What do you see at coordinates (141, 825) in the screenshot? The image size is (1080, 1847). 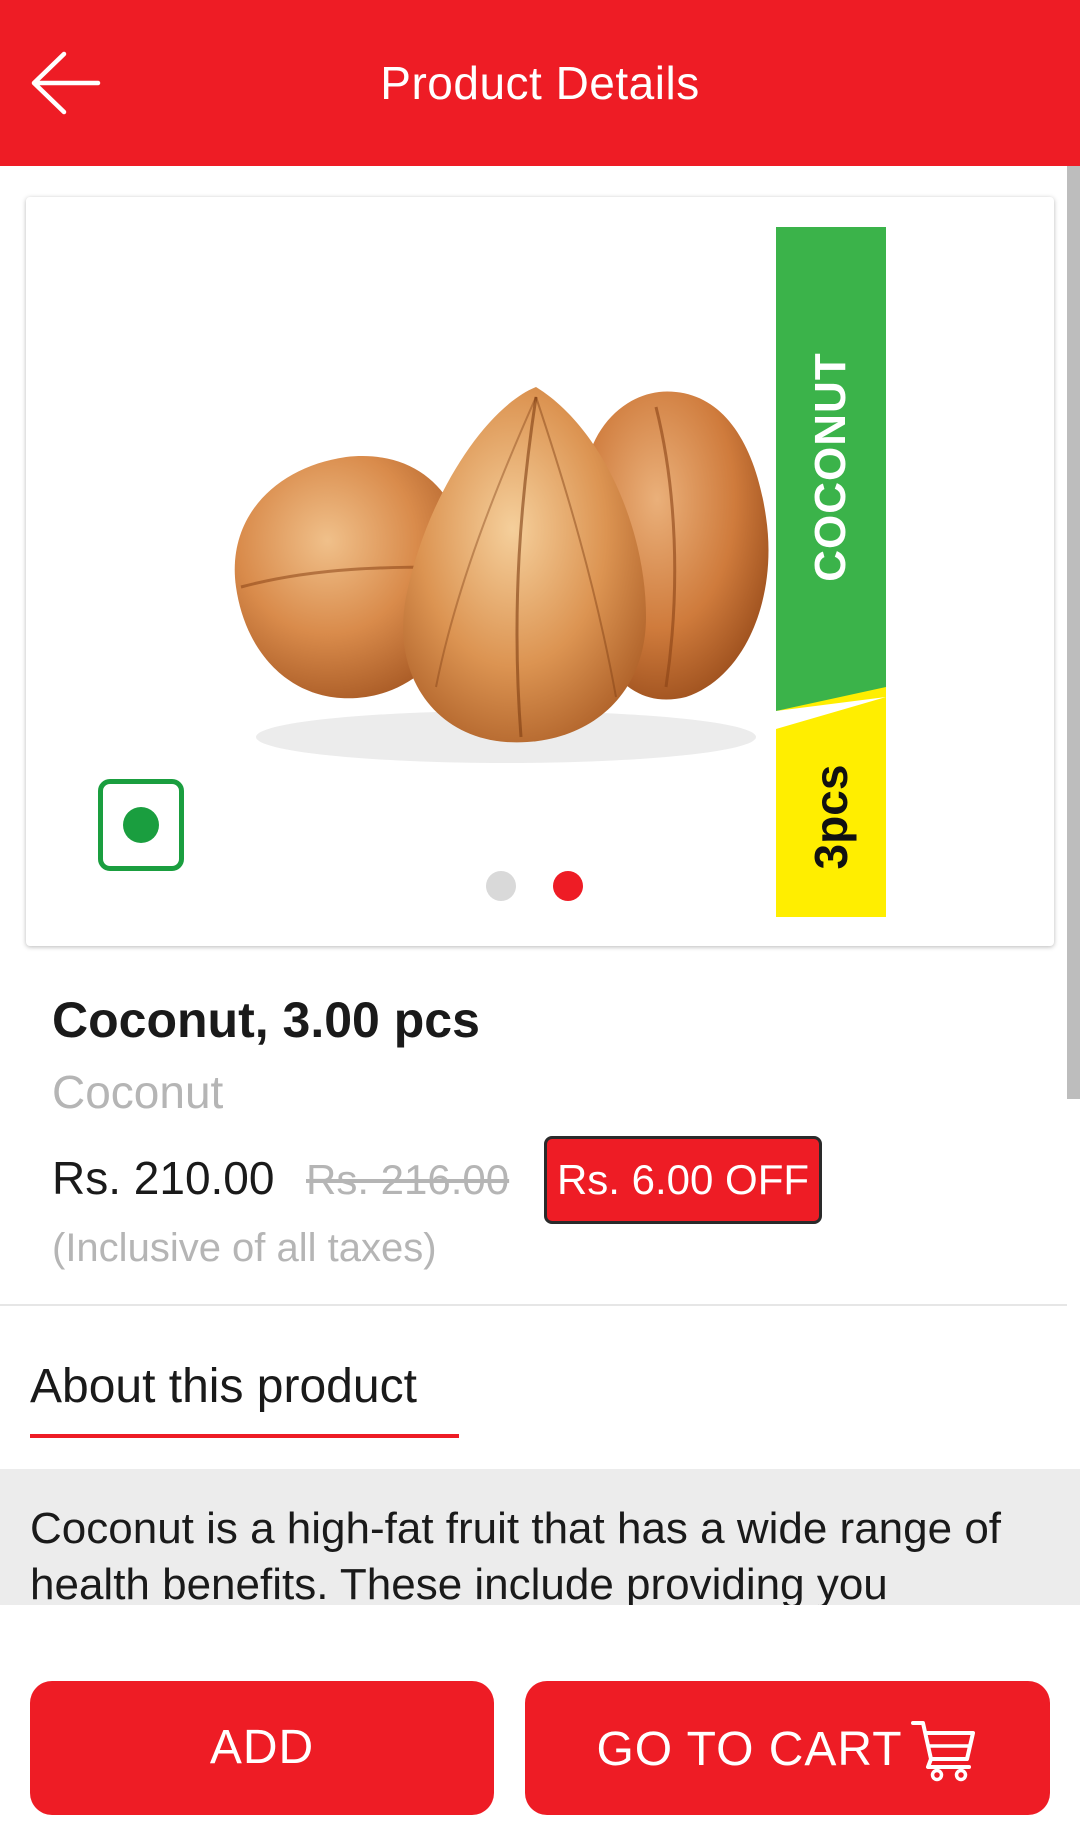 I see `veg-indicator-icon` at bounding box center [141, 825].